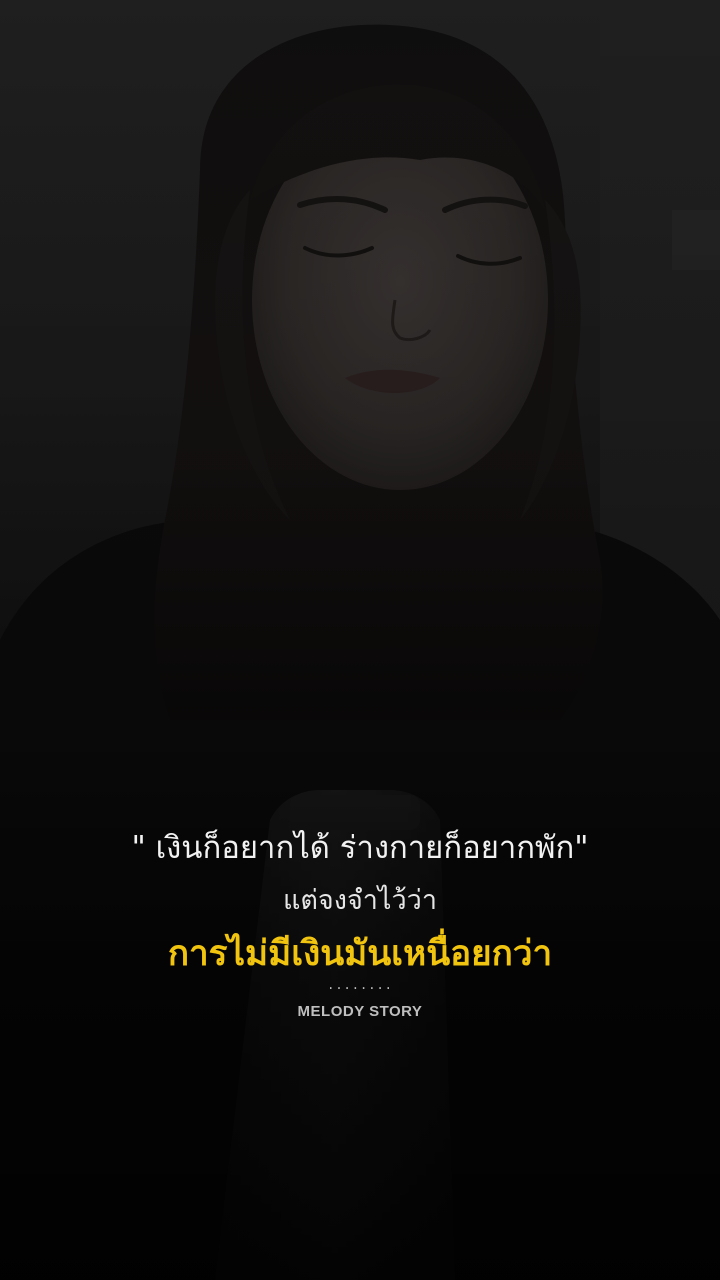  I want to click on subline-text: แต่จงจำไว้ว่า, so click(360, 900).